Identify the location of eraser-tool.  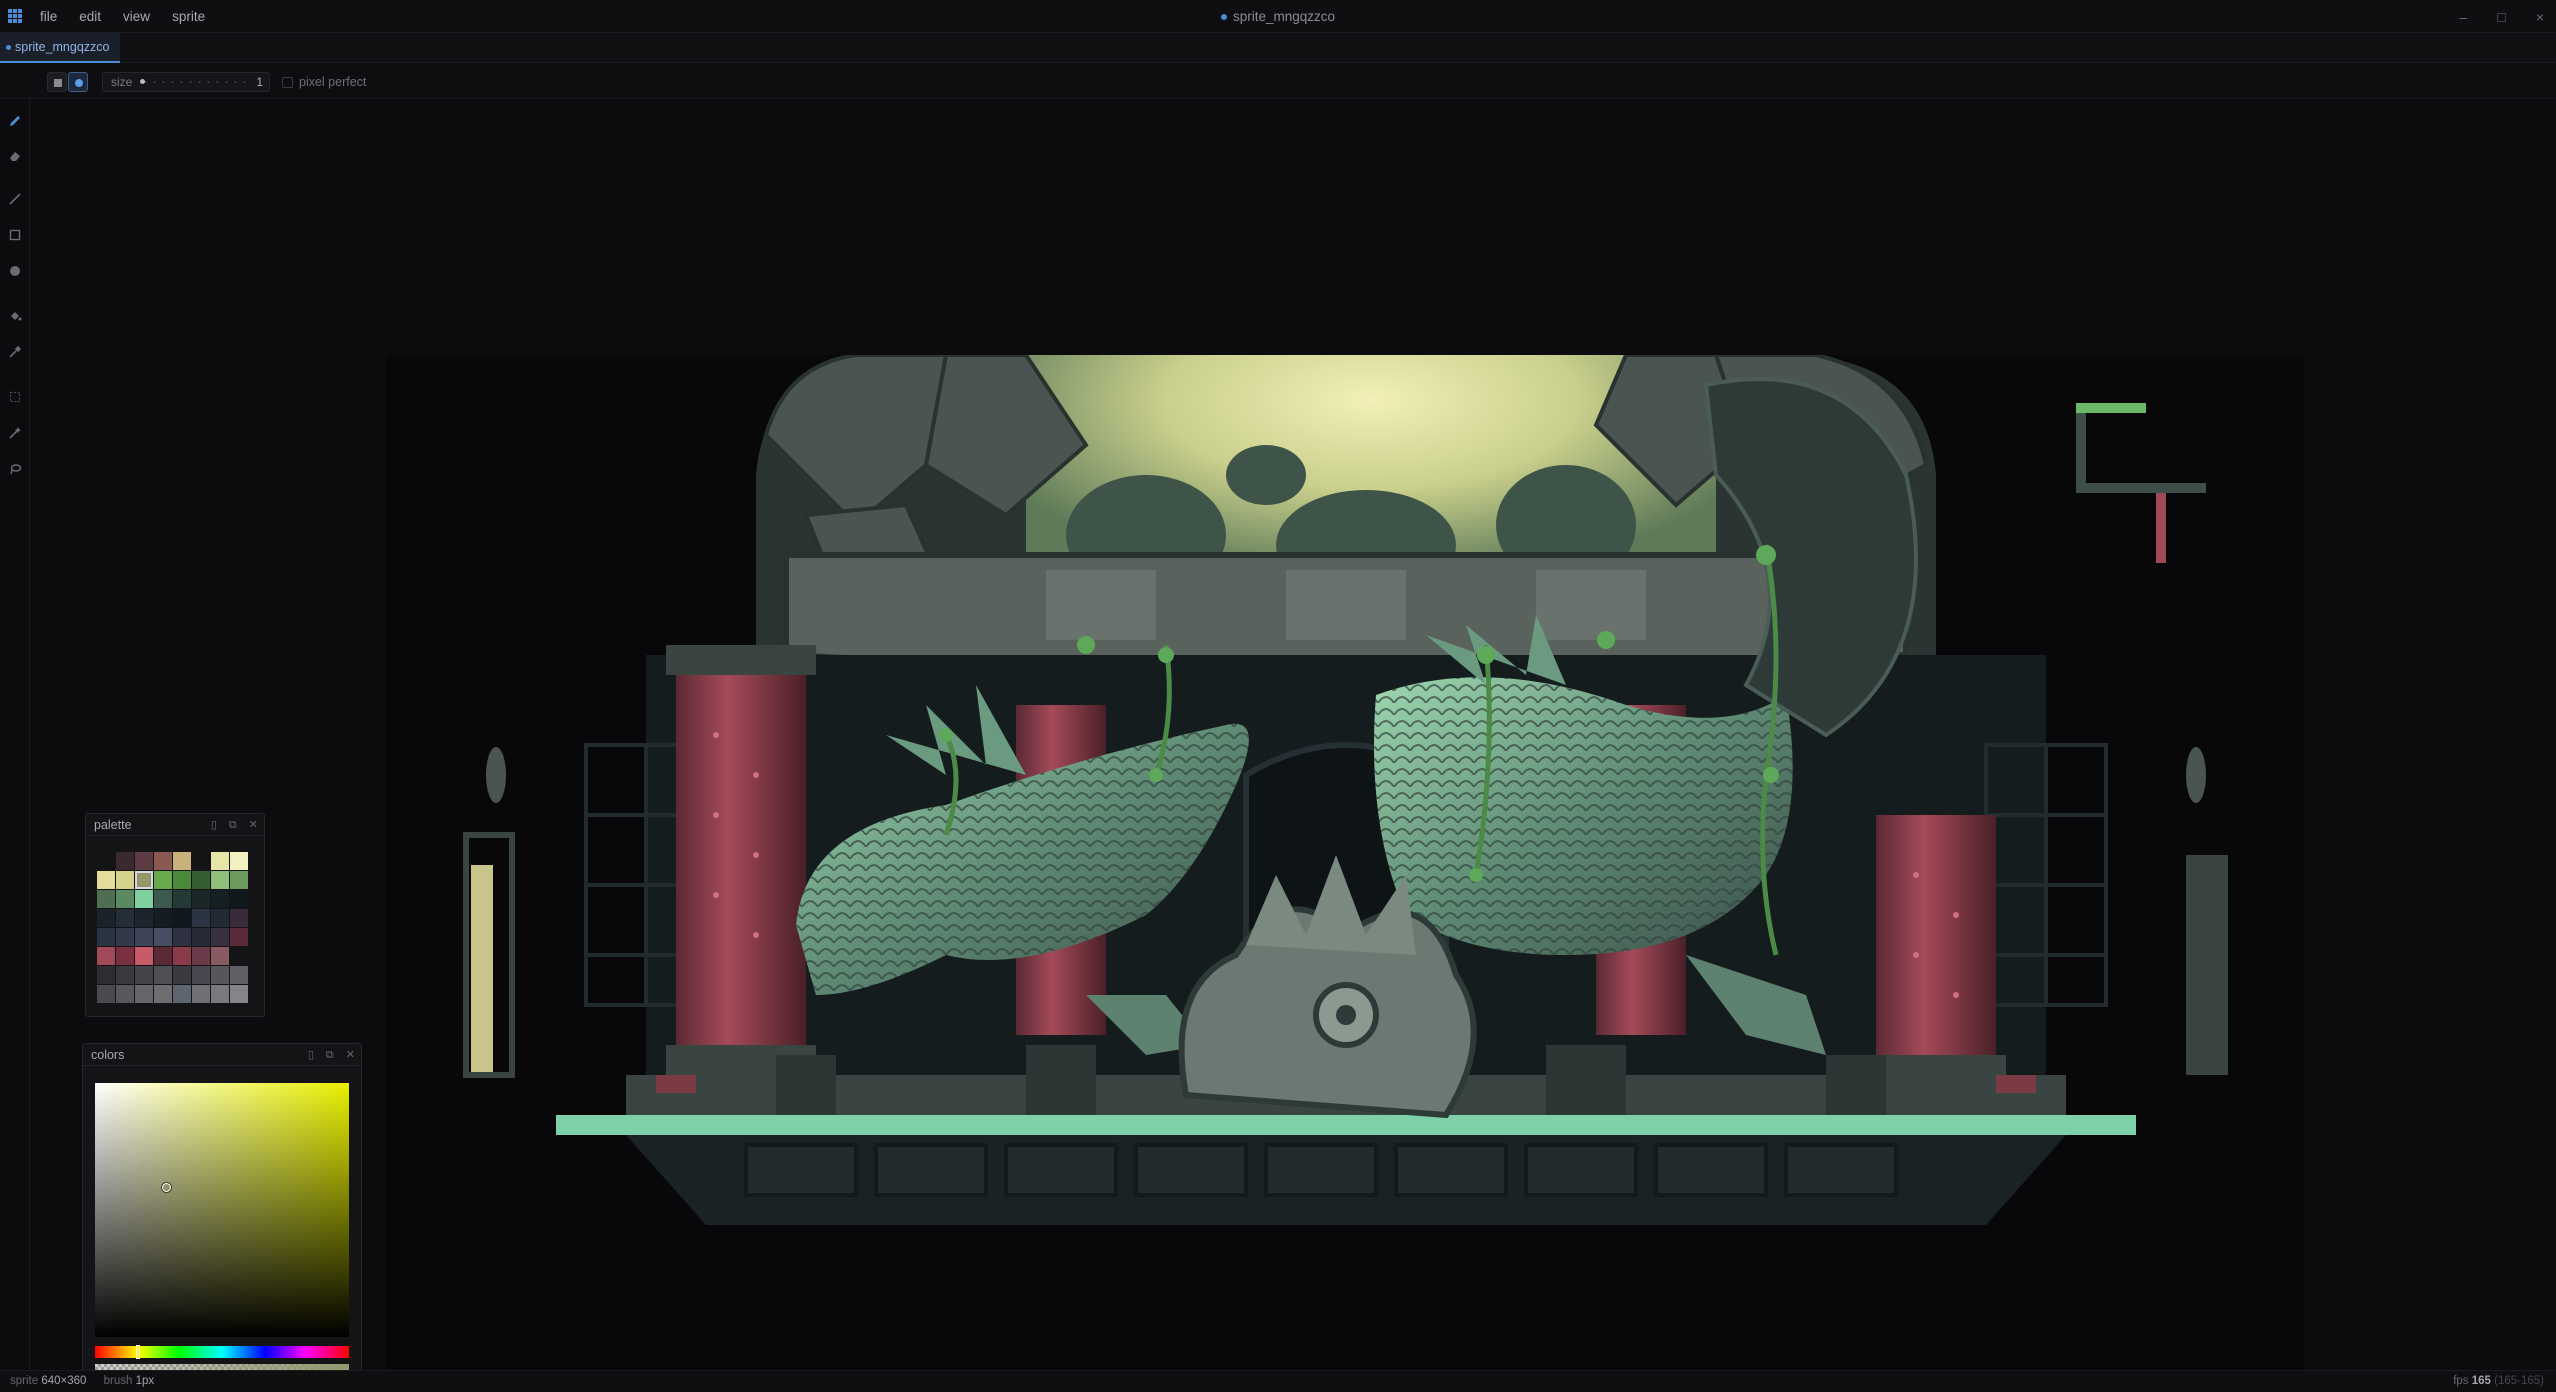
(15, 156).